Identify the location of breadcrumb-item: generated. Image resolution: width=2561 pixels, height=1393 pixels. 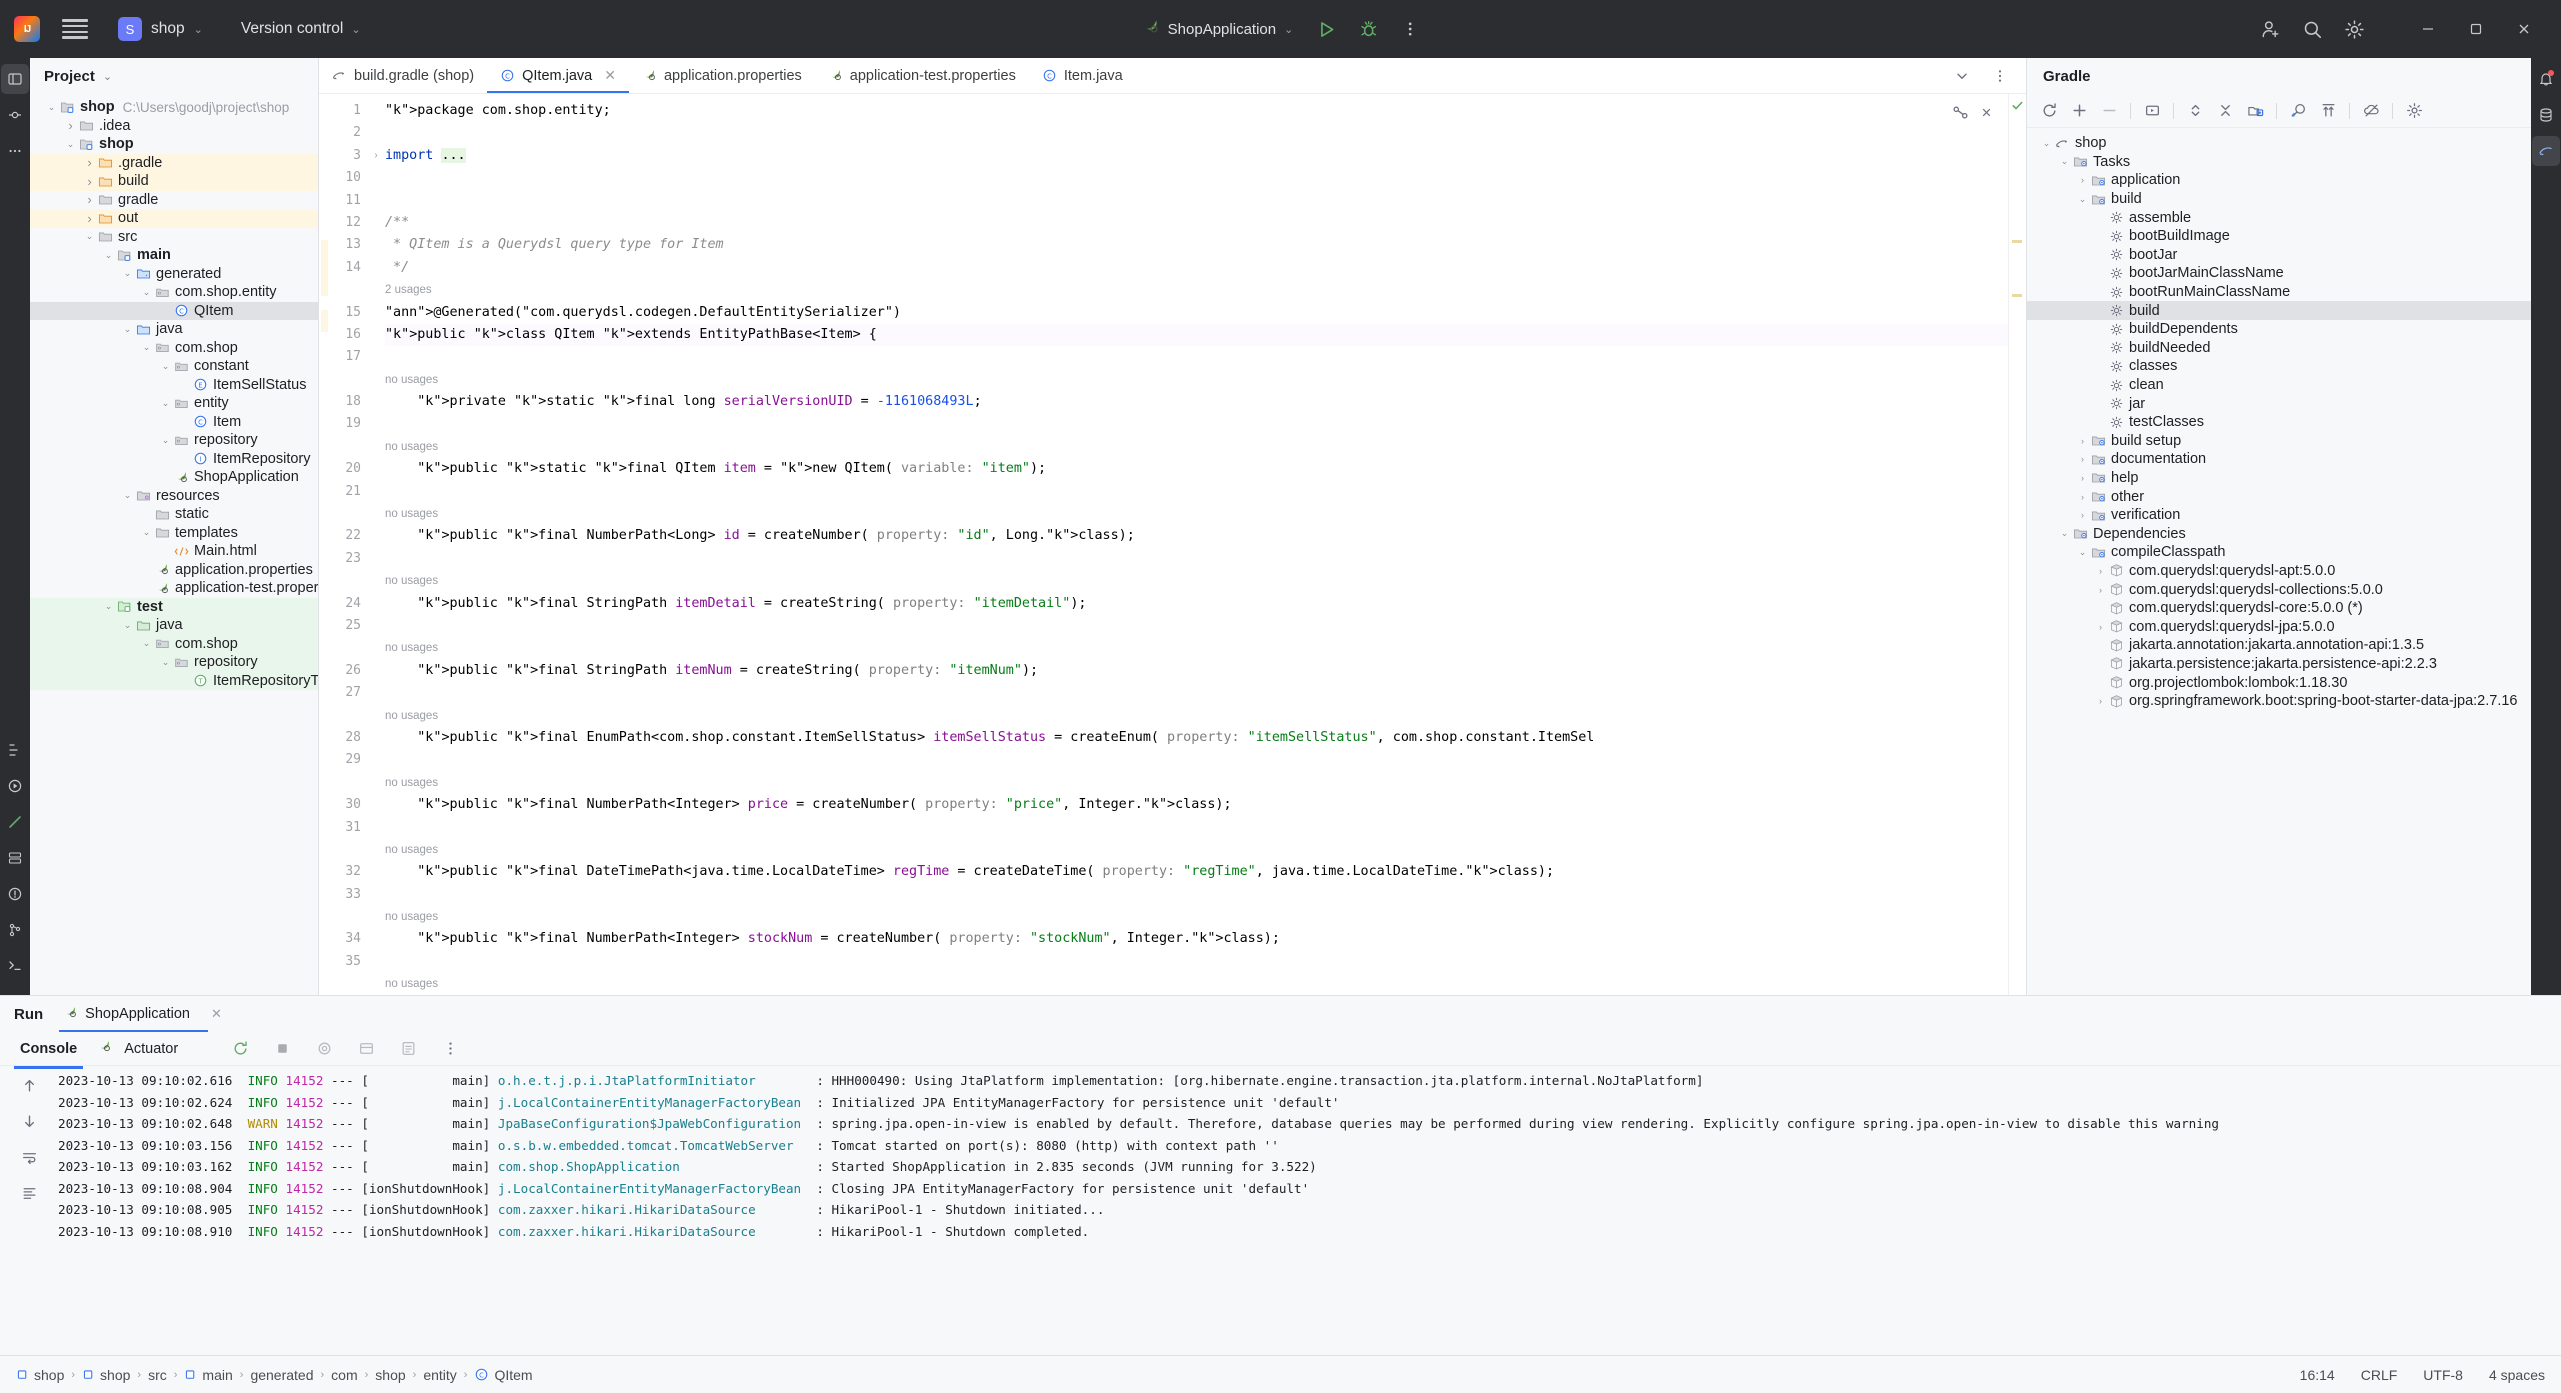
(281, 1375).